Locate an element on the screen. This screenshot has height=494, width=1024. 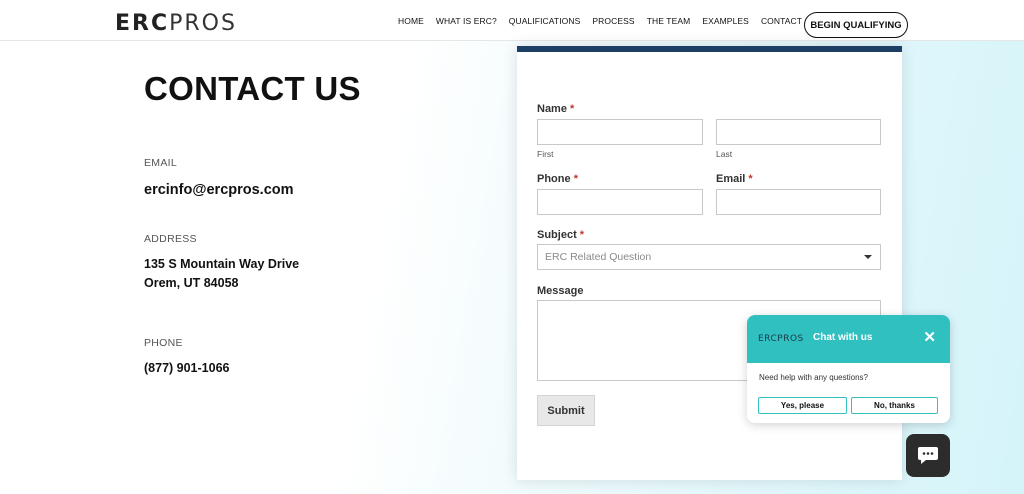
first-name-input is located at coordinates (620, 132).